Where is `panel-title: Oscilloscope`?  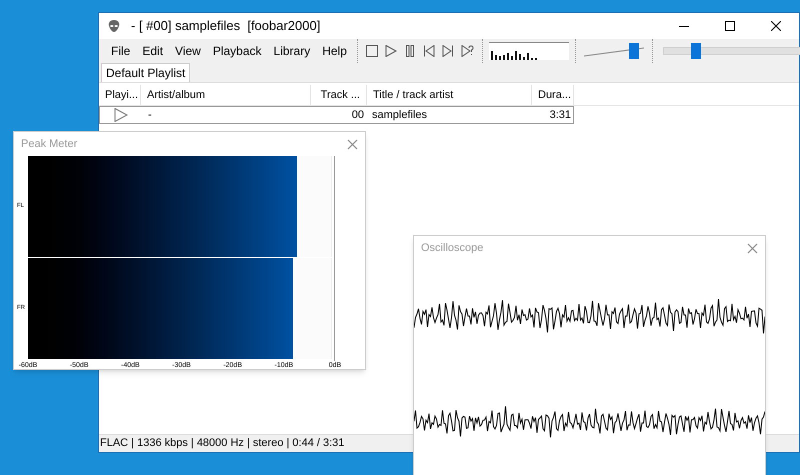 panel-title: Oscilloscope is located at coordinates (452, 248).